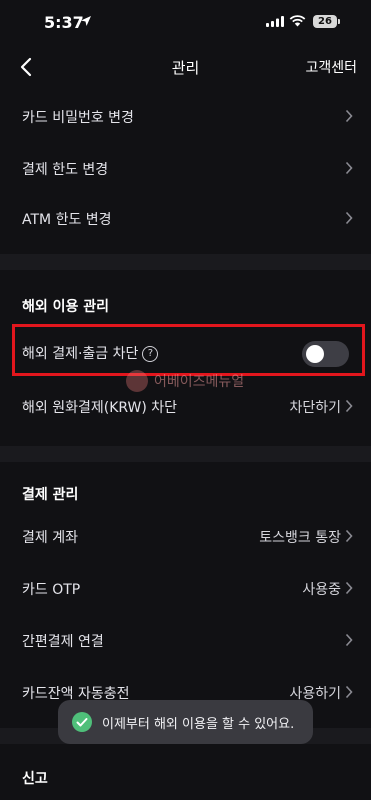  Describe the element at coordinates (315, 408) in the screenshot. I see `row-value: 차단하기` at that location.